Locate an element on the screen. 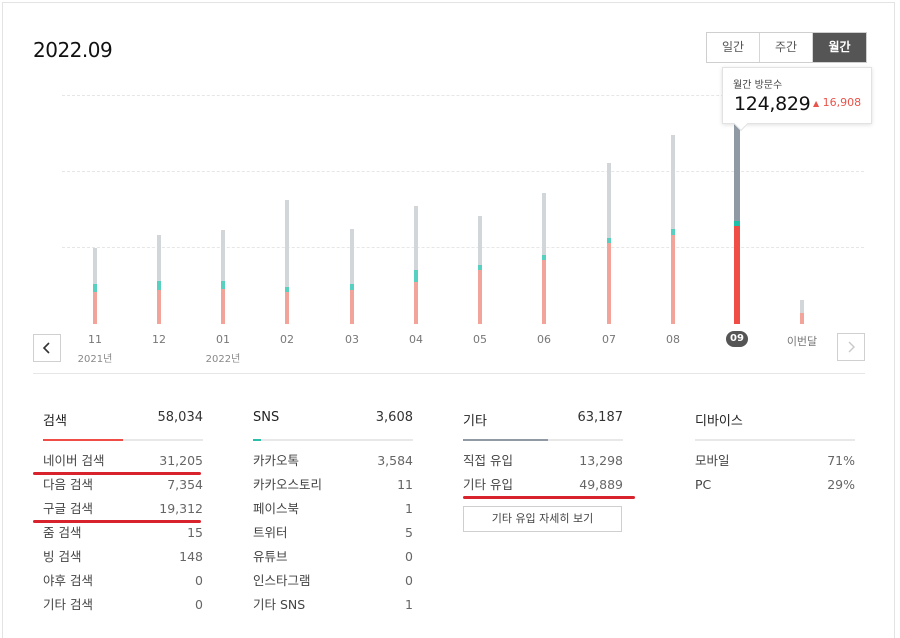 The width and height of the screenshot is (900, 638). list-item: 다음 검색 7,354 is located at coordinates (123, 488).